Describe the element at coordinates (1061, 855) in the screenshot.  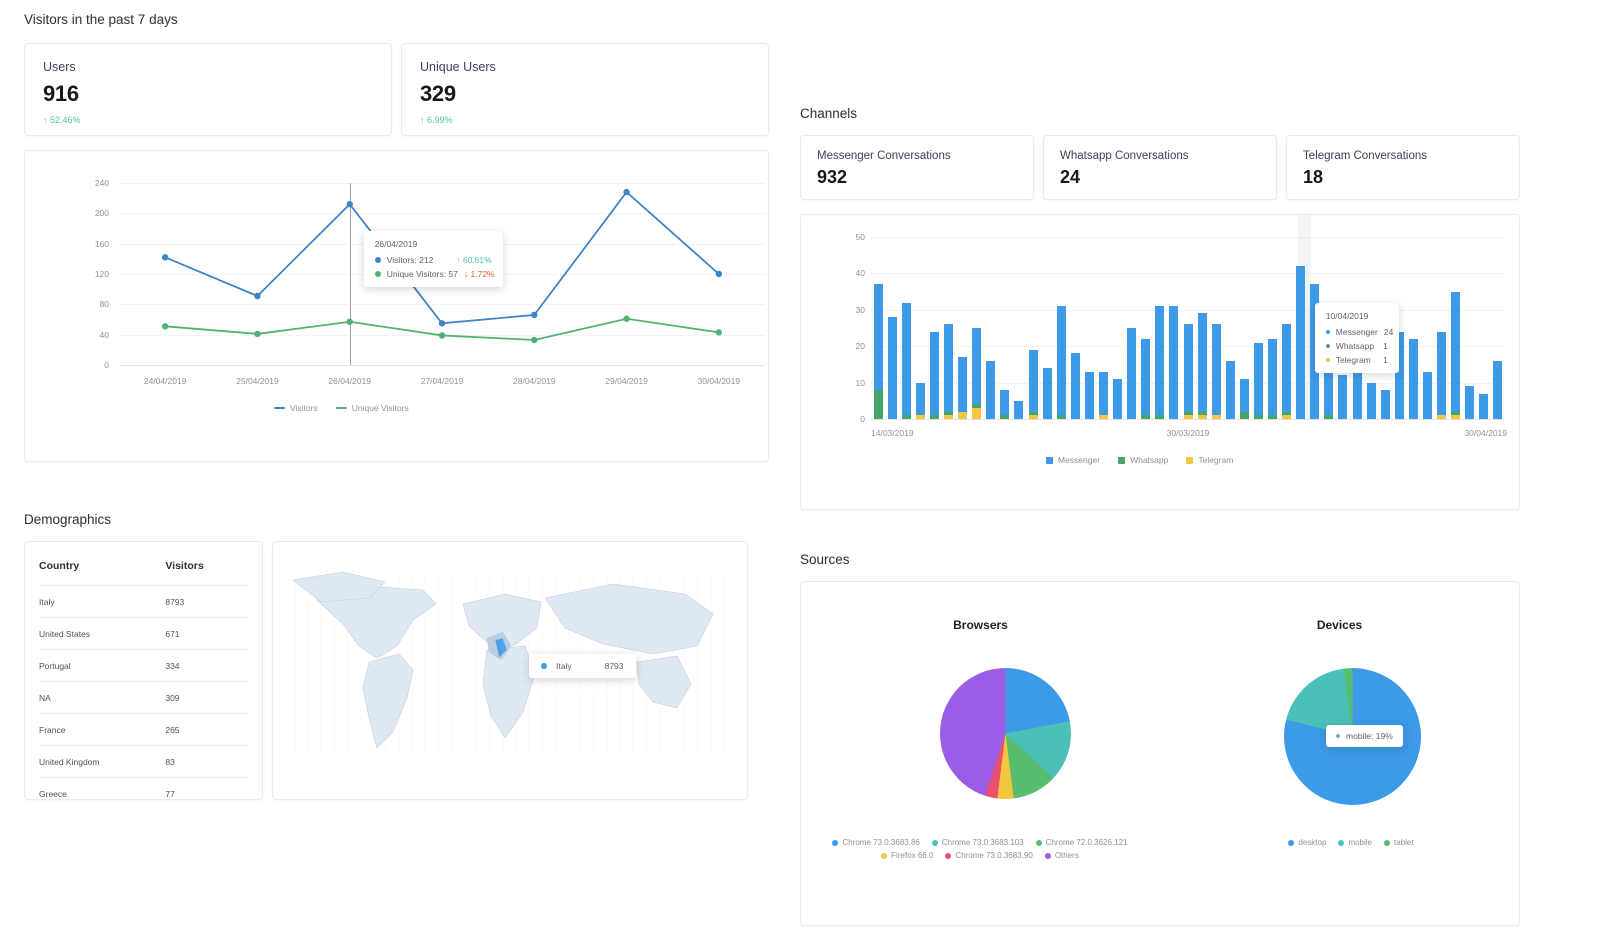
I see `legend-item: Others` at that location.